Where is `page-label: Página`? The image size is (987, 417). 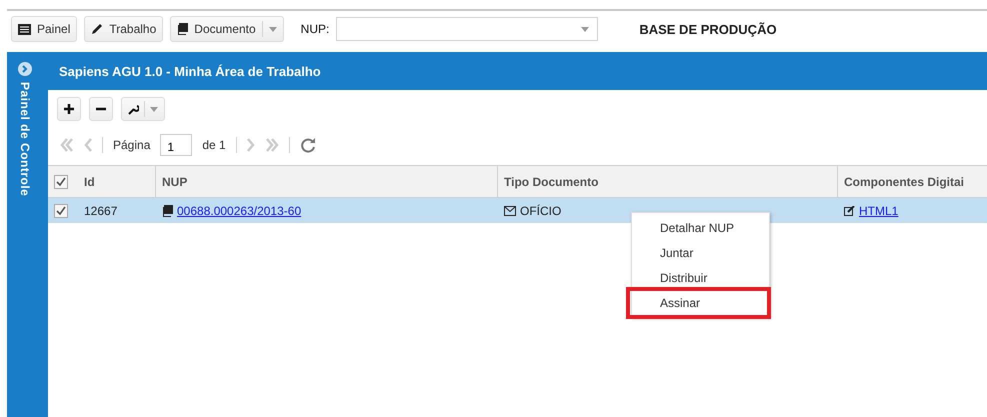 page-label: Página is located at coordinates (131, 145).